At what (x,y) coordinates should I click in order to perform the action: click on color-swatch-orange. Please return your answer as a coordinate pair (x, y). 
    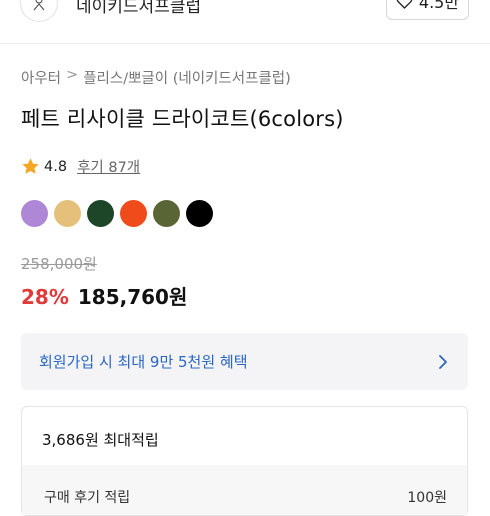
    Looking at the image, I should click on (133, 213).